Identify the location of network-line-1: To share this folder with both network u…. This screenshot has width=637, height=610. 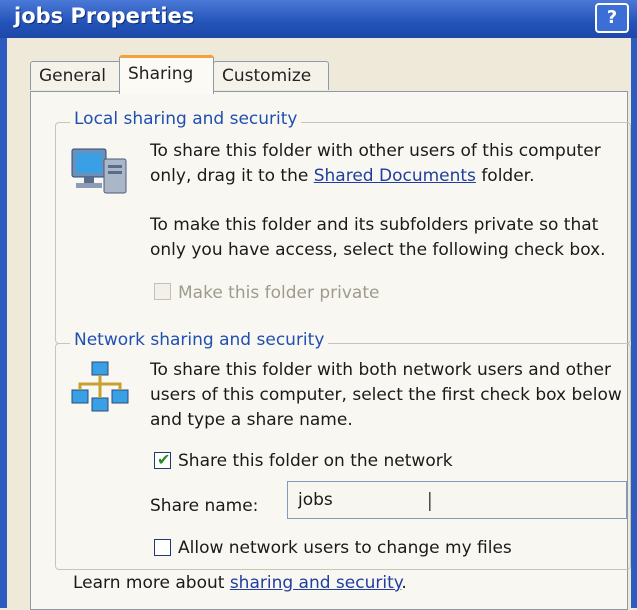
(380, 370).